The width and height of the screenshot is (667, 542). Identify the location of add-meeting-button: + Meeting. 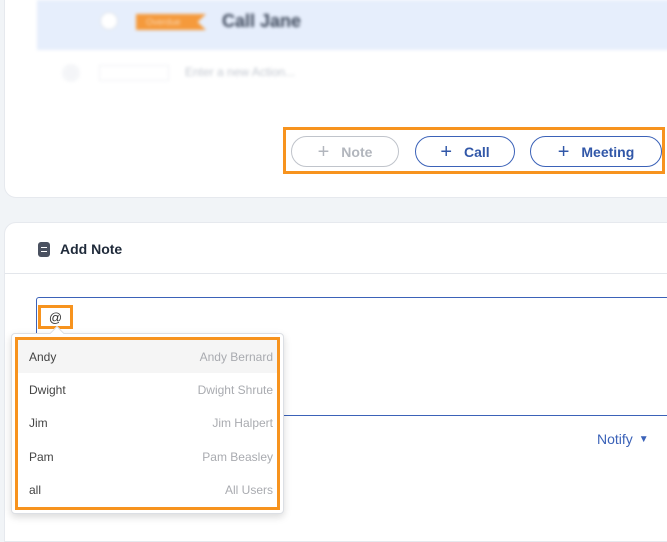
(596, 151).